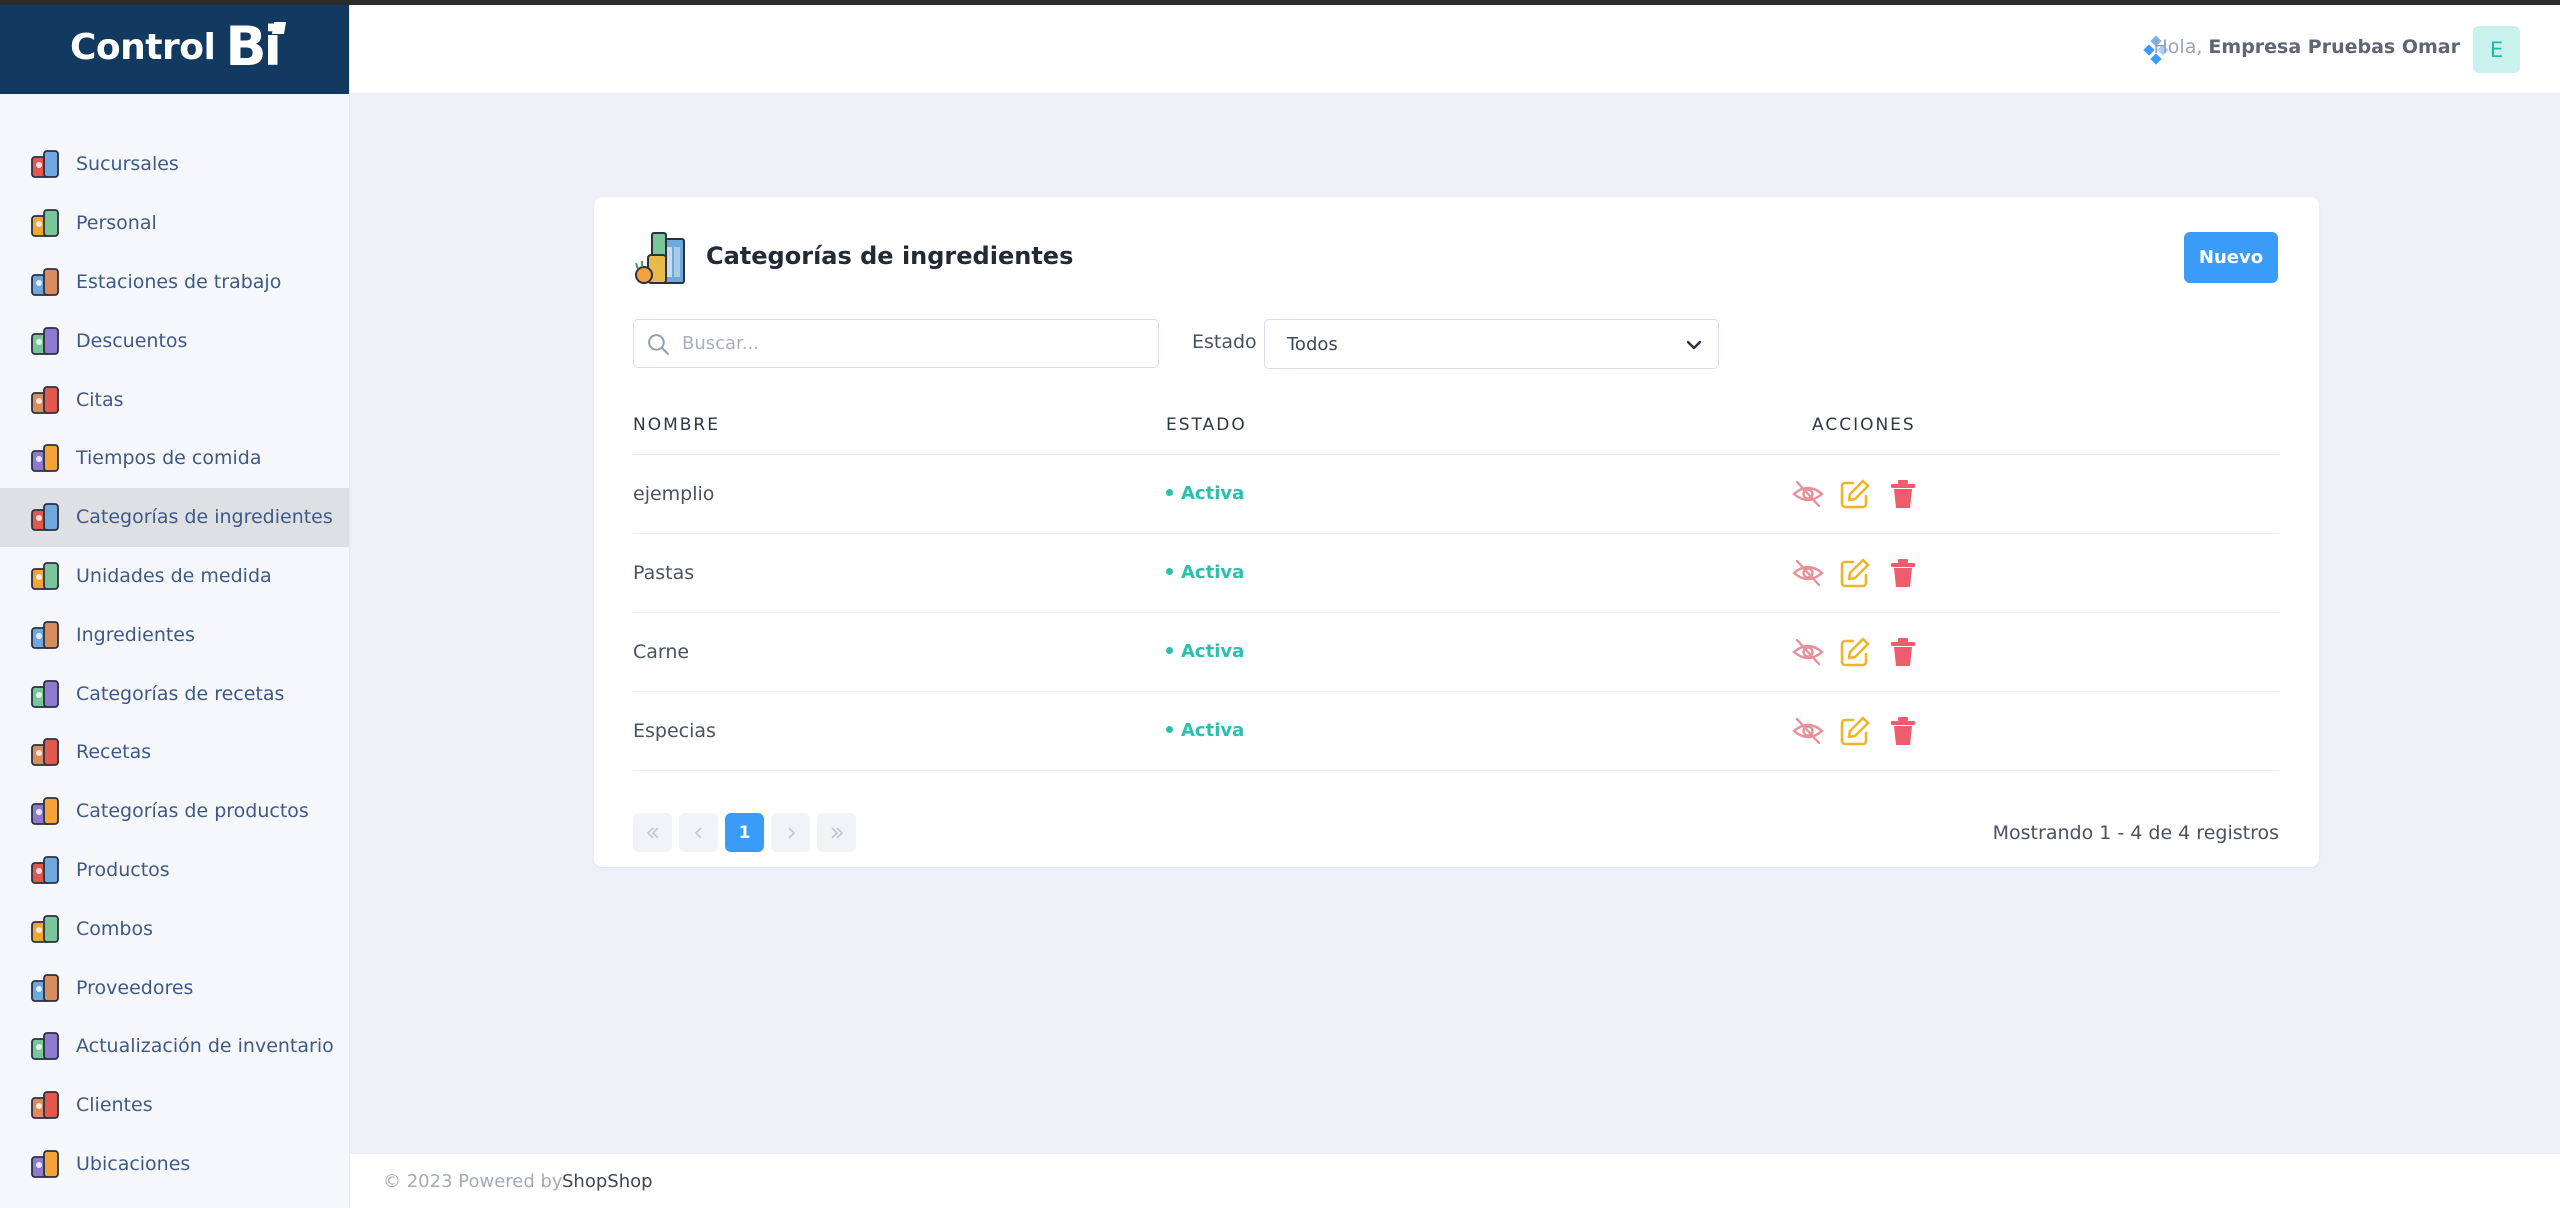 This screenshot has width=2560, height=1208. I want to click on ingredients-category-icon, so click(660, 258).